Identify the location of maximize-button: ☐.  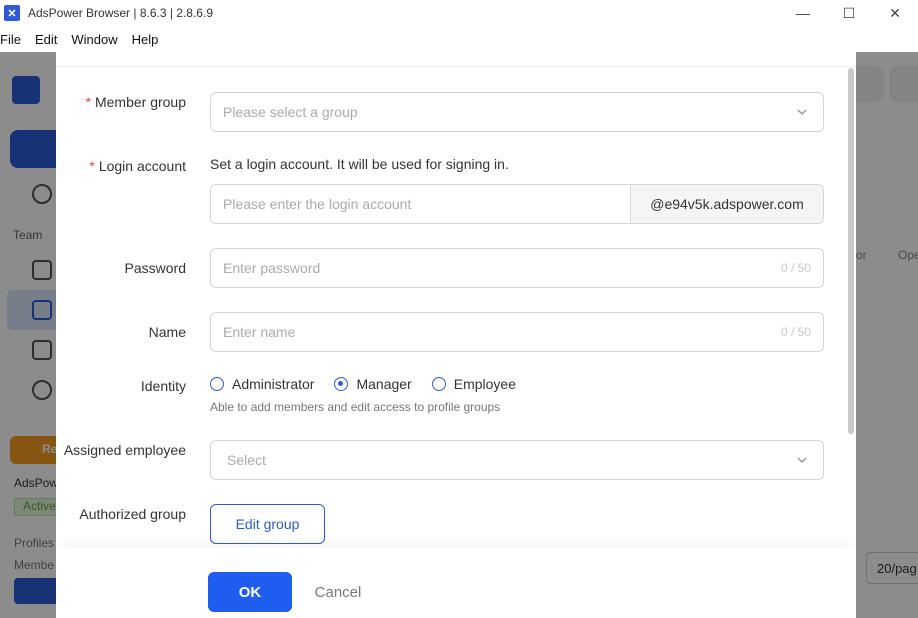
(849, 13).